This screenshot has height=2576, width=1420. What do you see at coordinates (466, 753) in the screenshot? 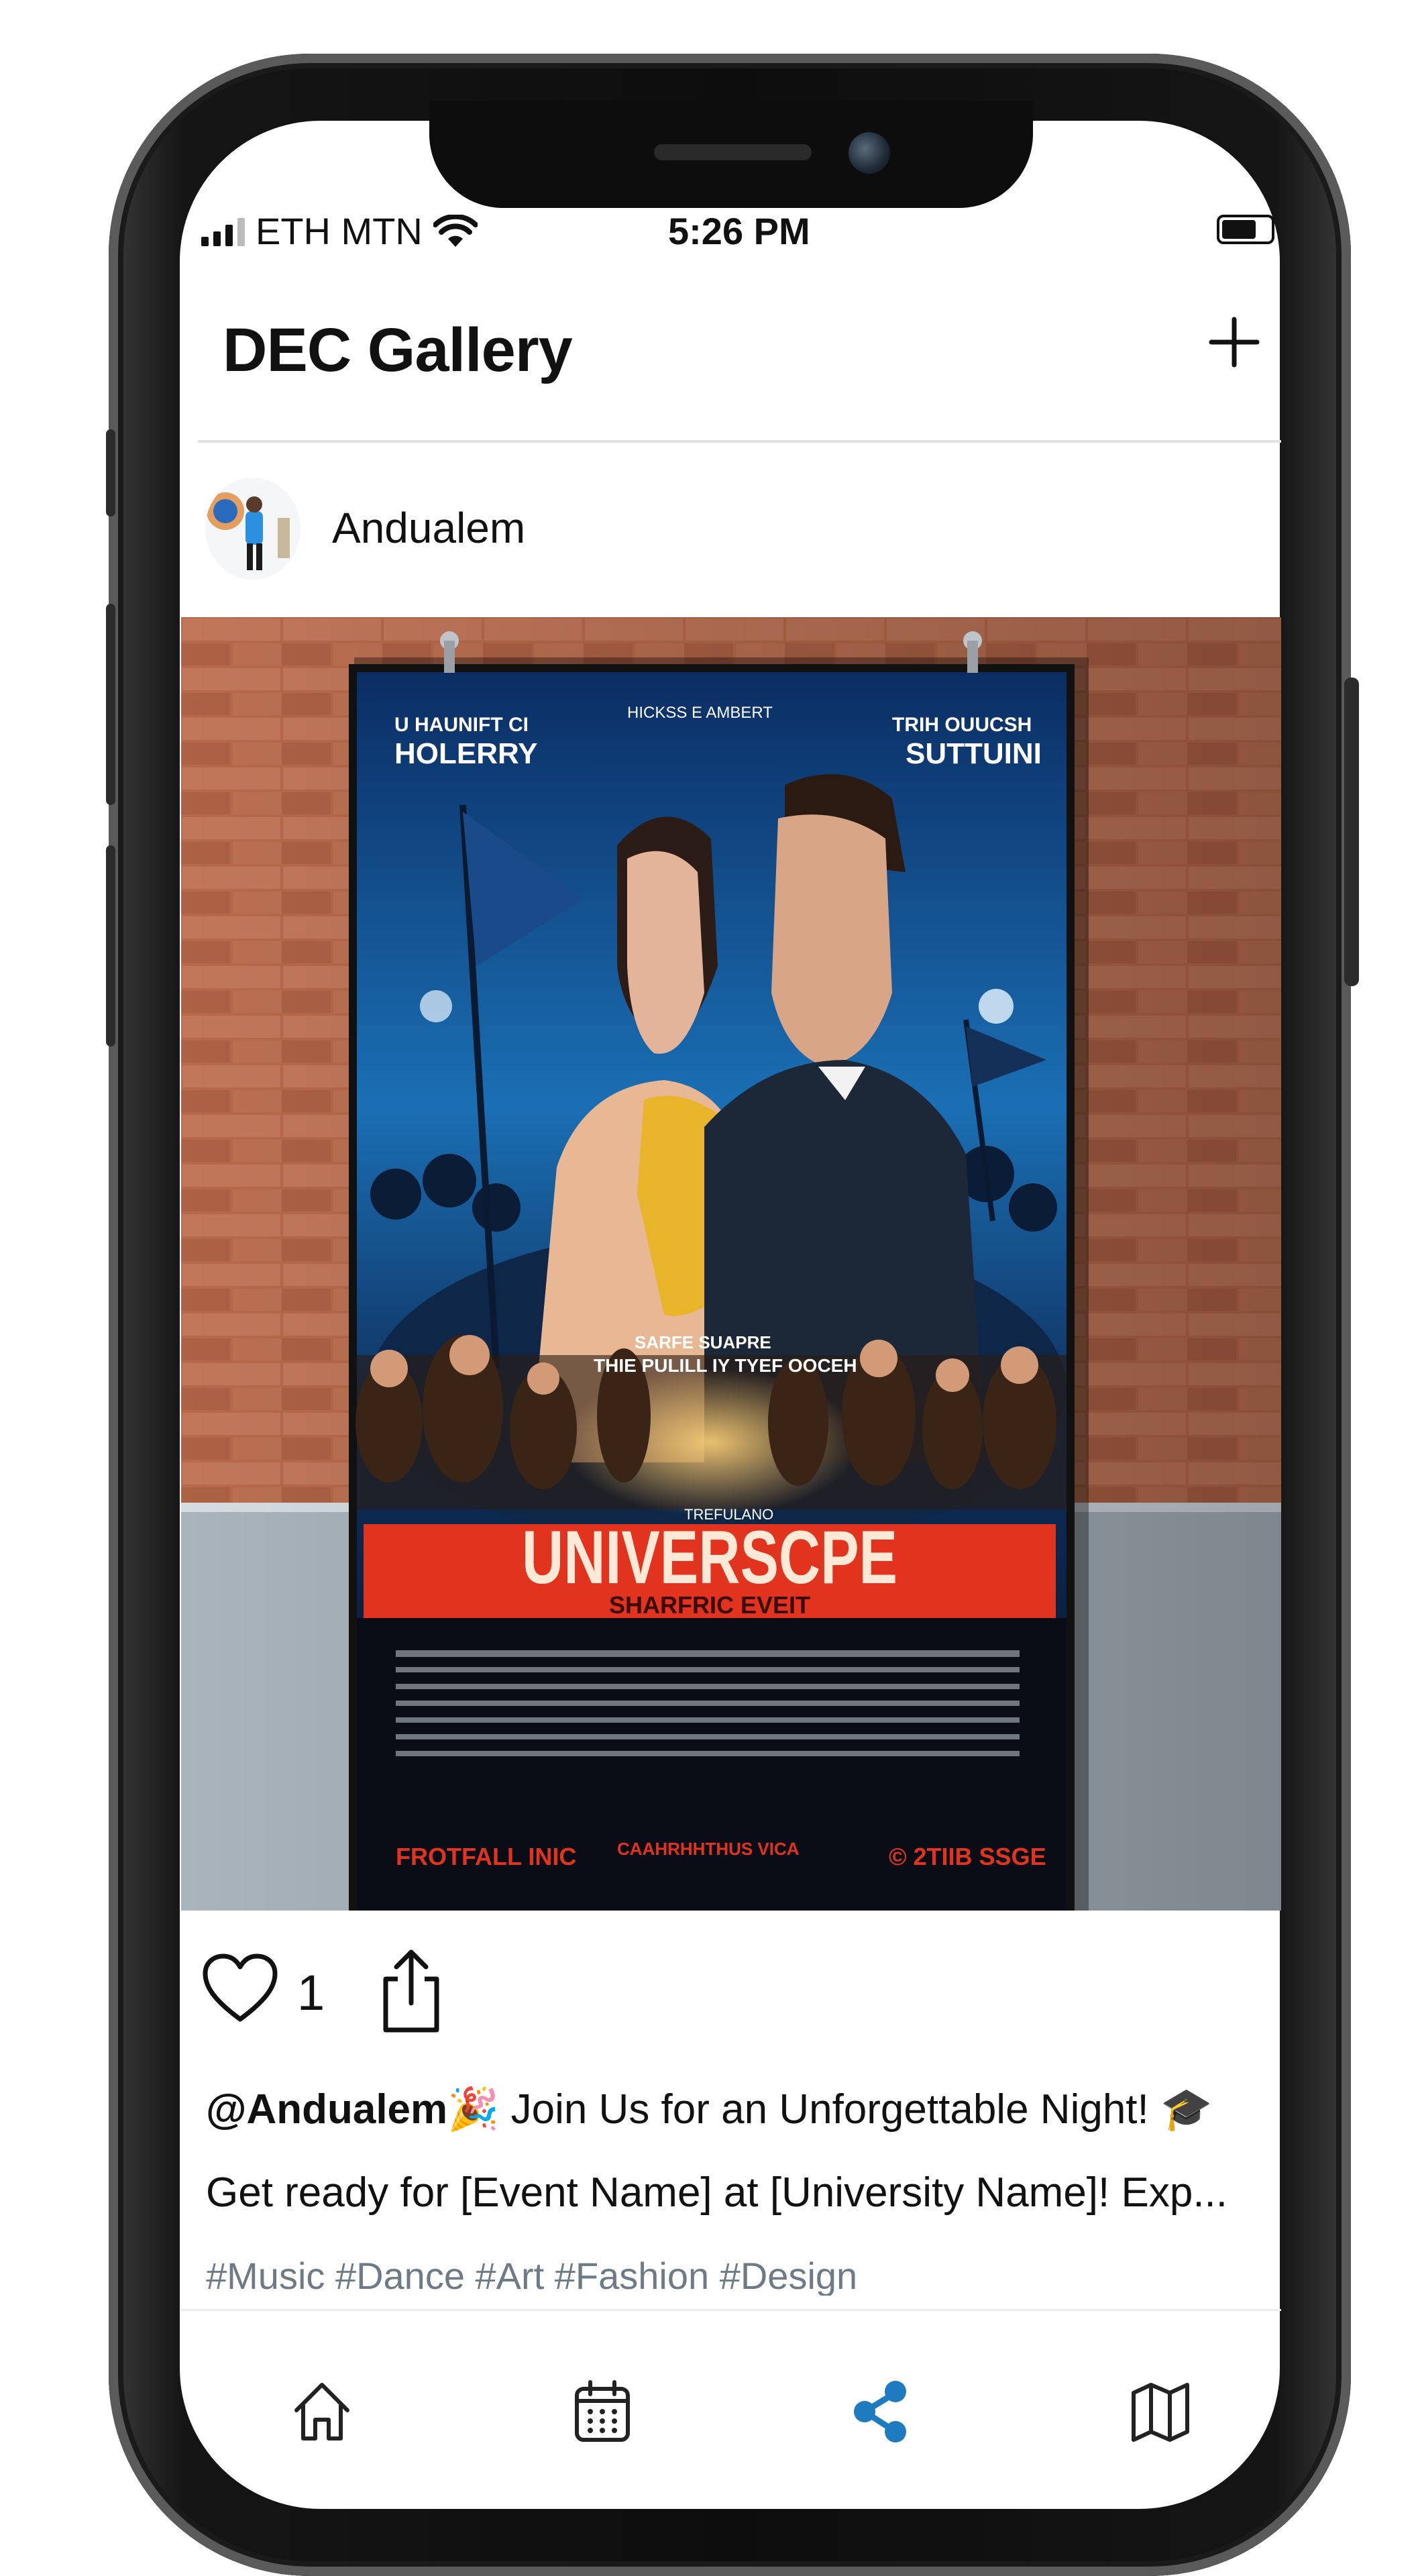
I see `poster-text-top-left-2: HOLERRY` at bounding box center [466, 753].